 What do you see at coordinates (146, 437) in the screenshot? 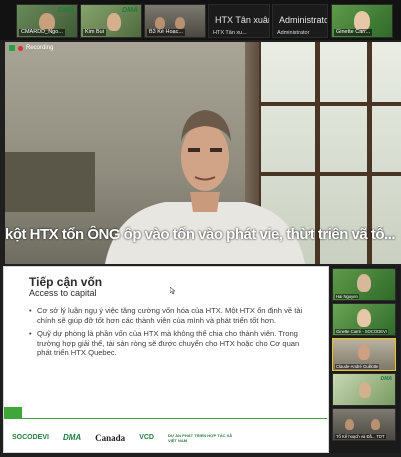
I see `vcd-logo: VCD` at bounding box center [146, 437].